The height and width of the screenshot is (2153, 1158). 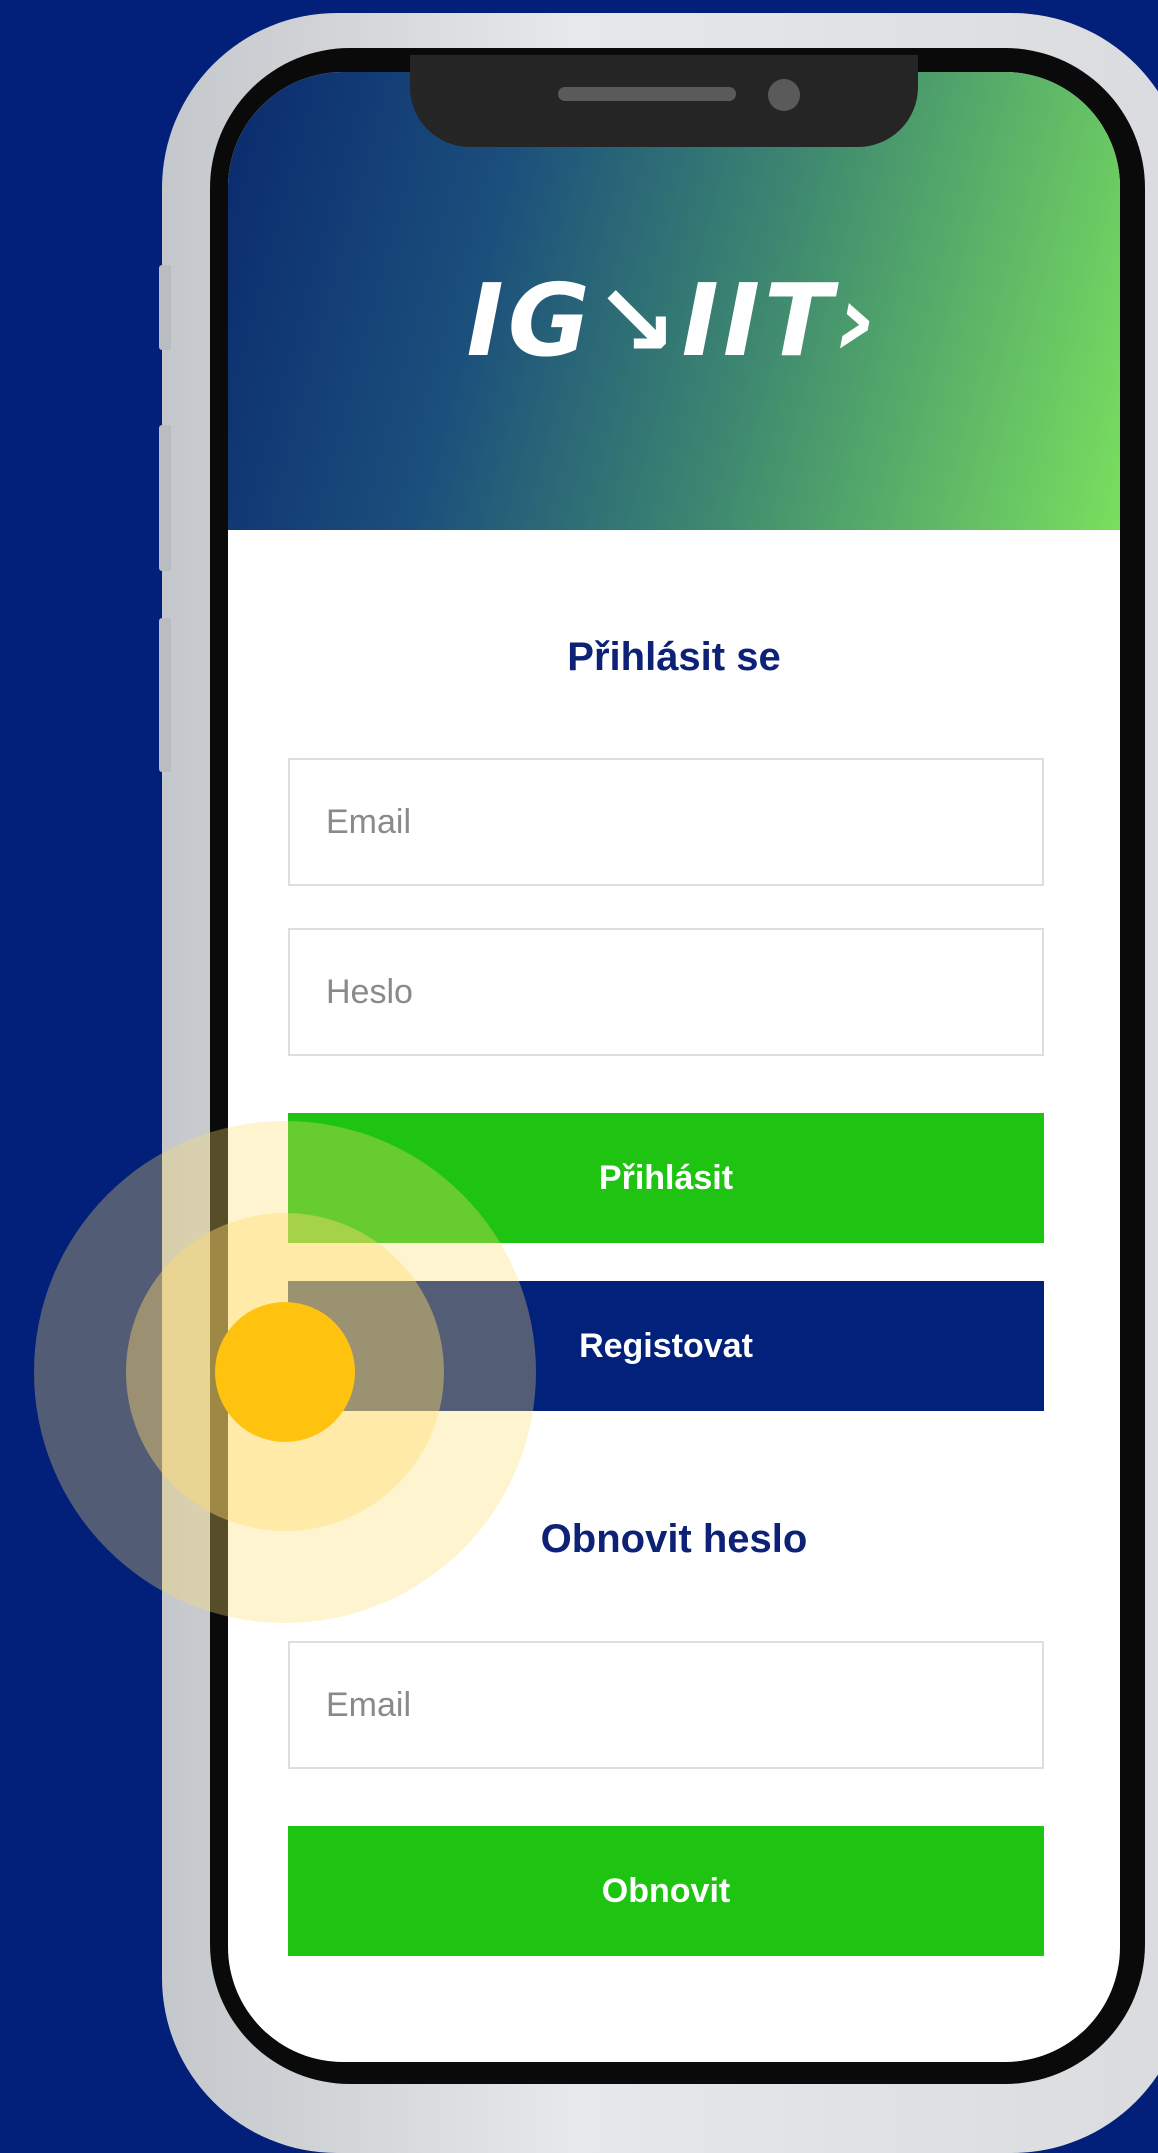 I want to click on phone-side-button-mute, so click(x=165, y=307).